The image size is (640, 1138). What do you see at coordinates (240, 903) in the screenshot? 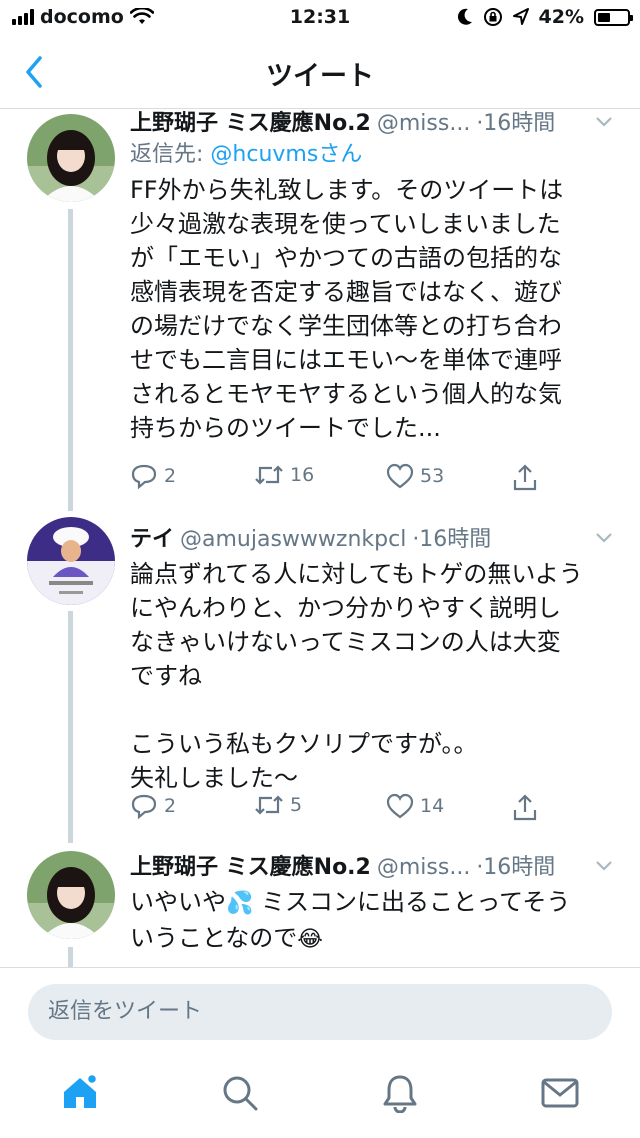
I see `sweat-droplets-emoji: 💦` at bounding box center [240, 903].